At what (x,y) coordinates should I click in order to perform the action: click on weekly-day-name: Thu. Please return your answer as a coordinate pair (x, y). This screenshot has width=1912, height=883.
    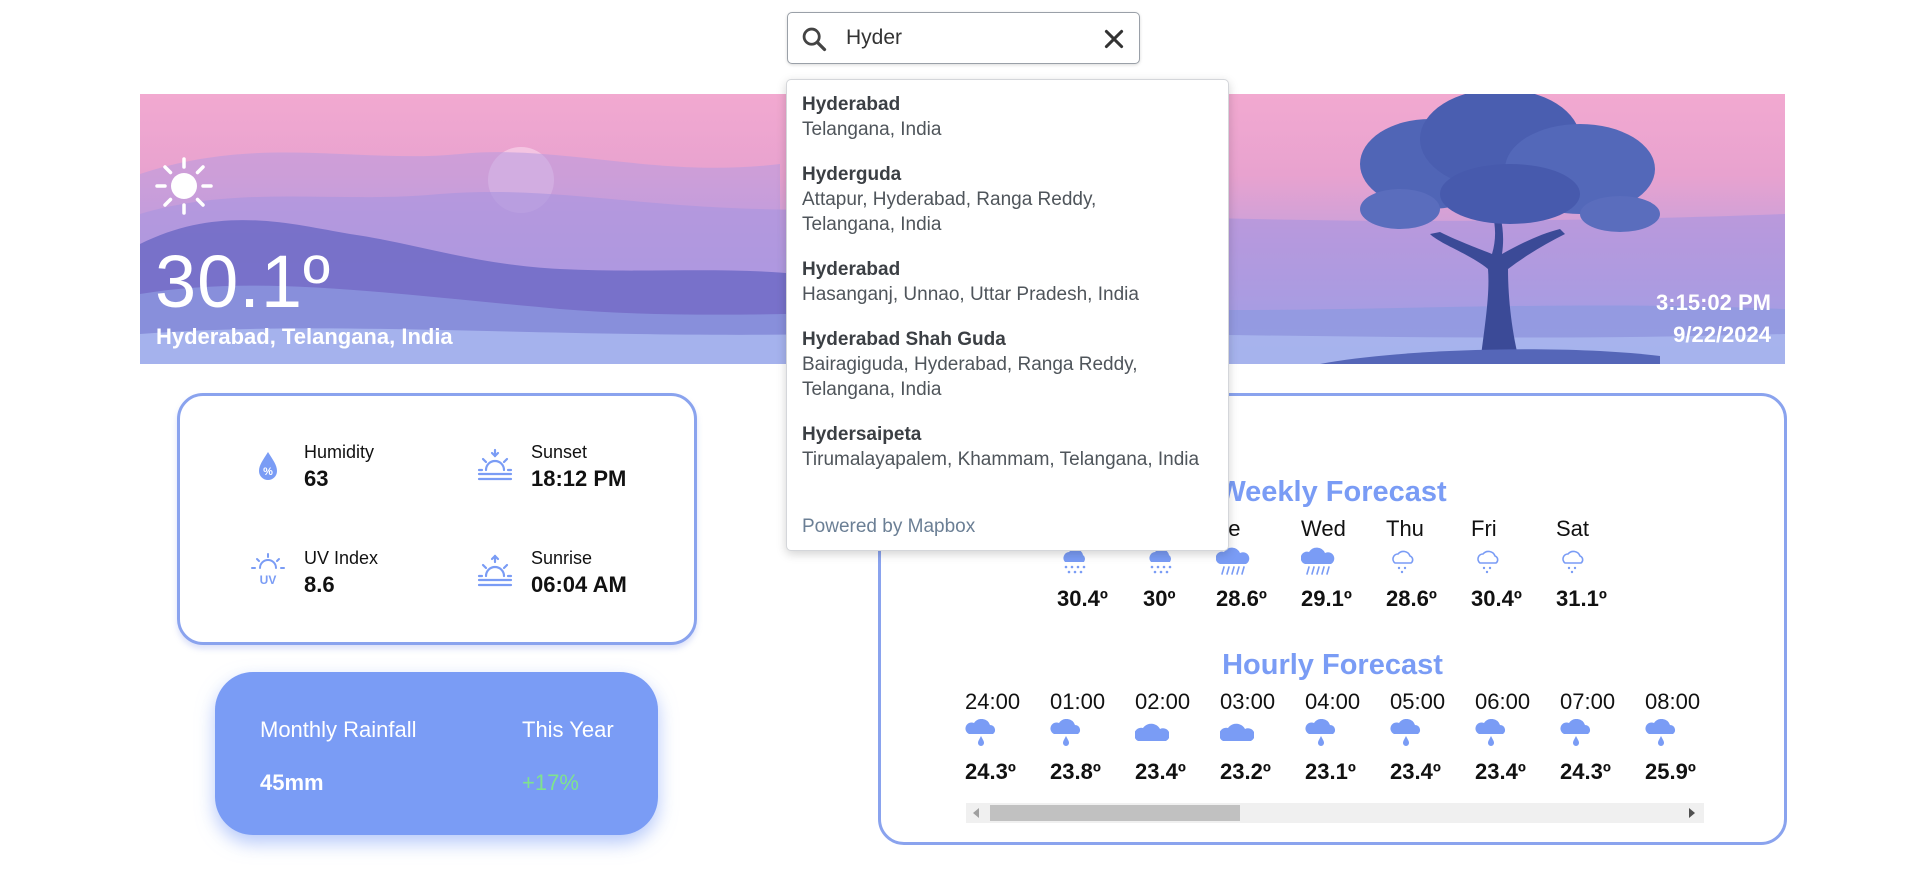
    Looking at the image, I should click on (1405, 528).